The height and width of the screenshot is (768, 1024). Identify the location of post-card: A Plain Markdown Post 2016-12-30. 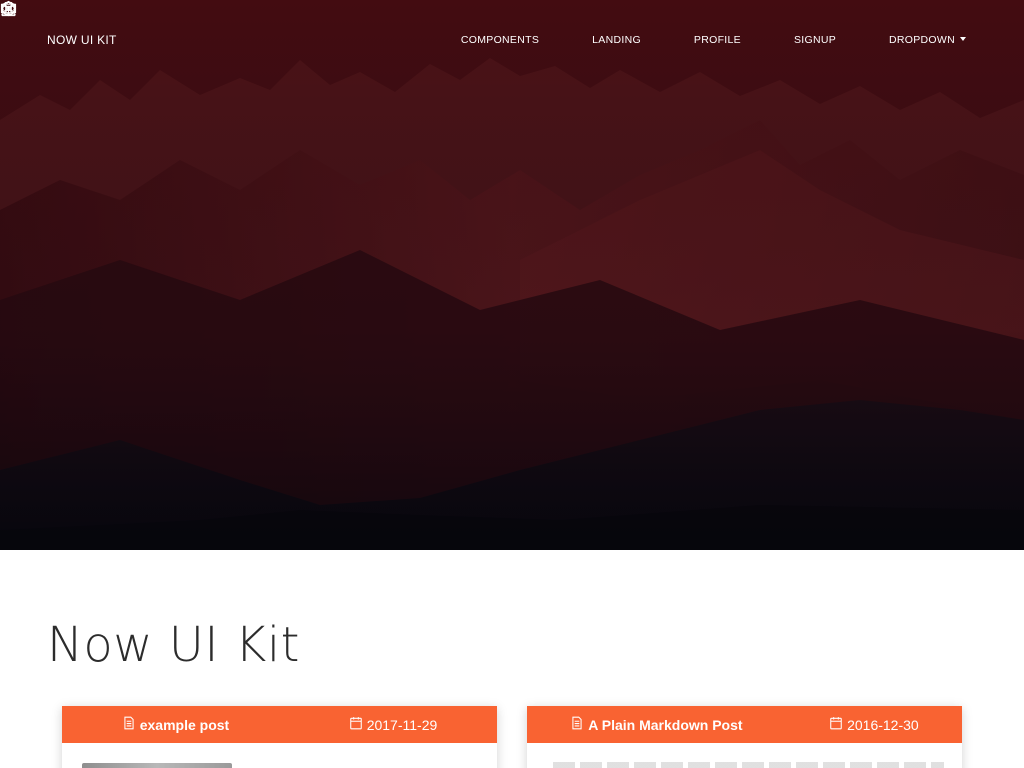
(744, 737).